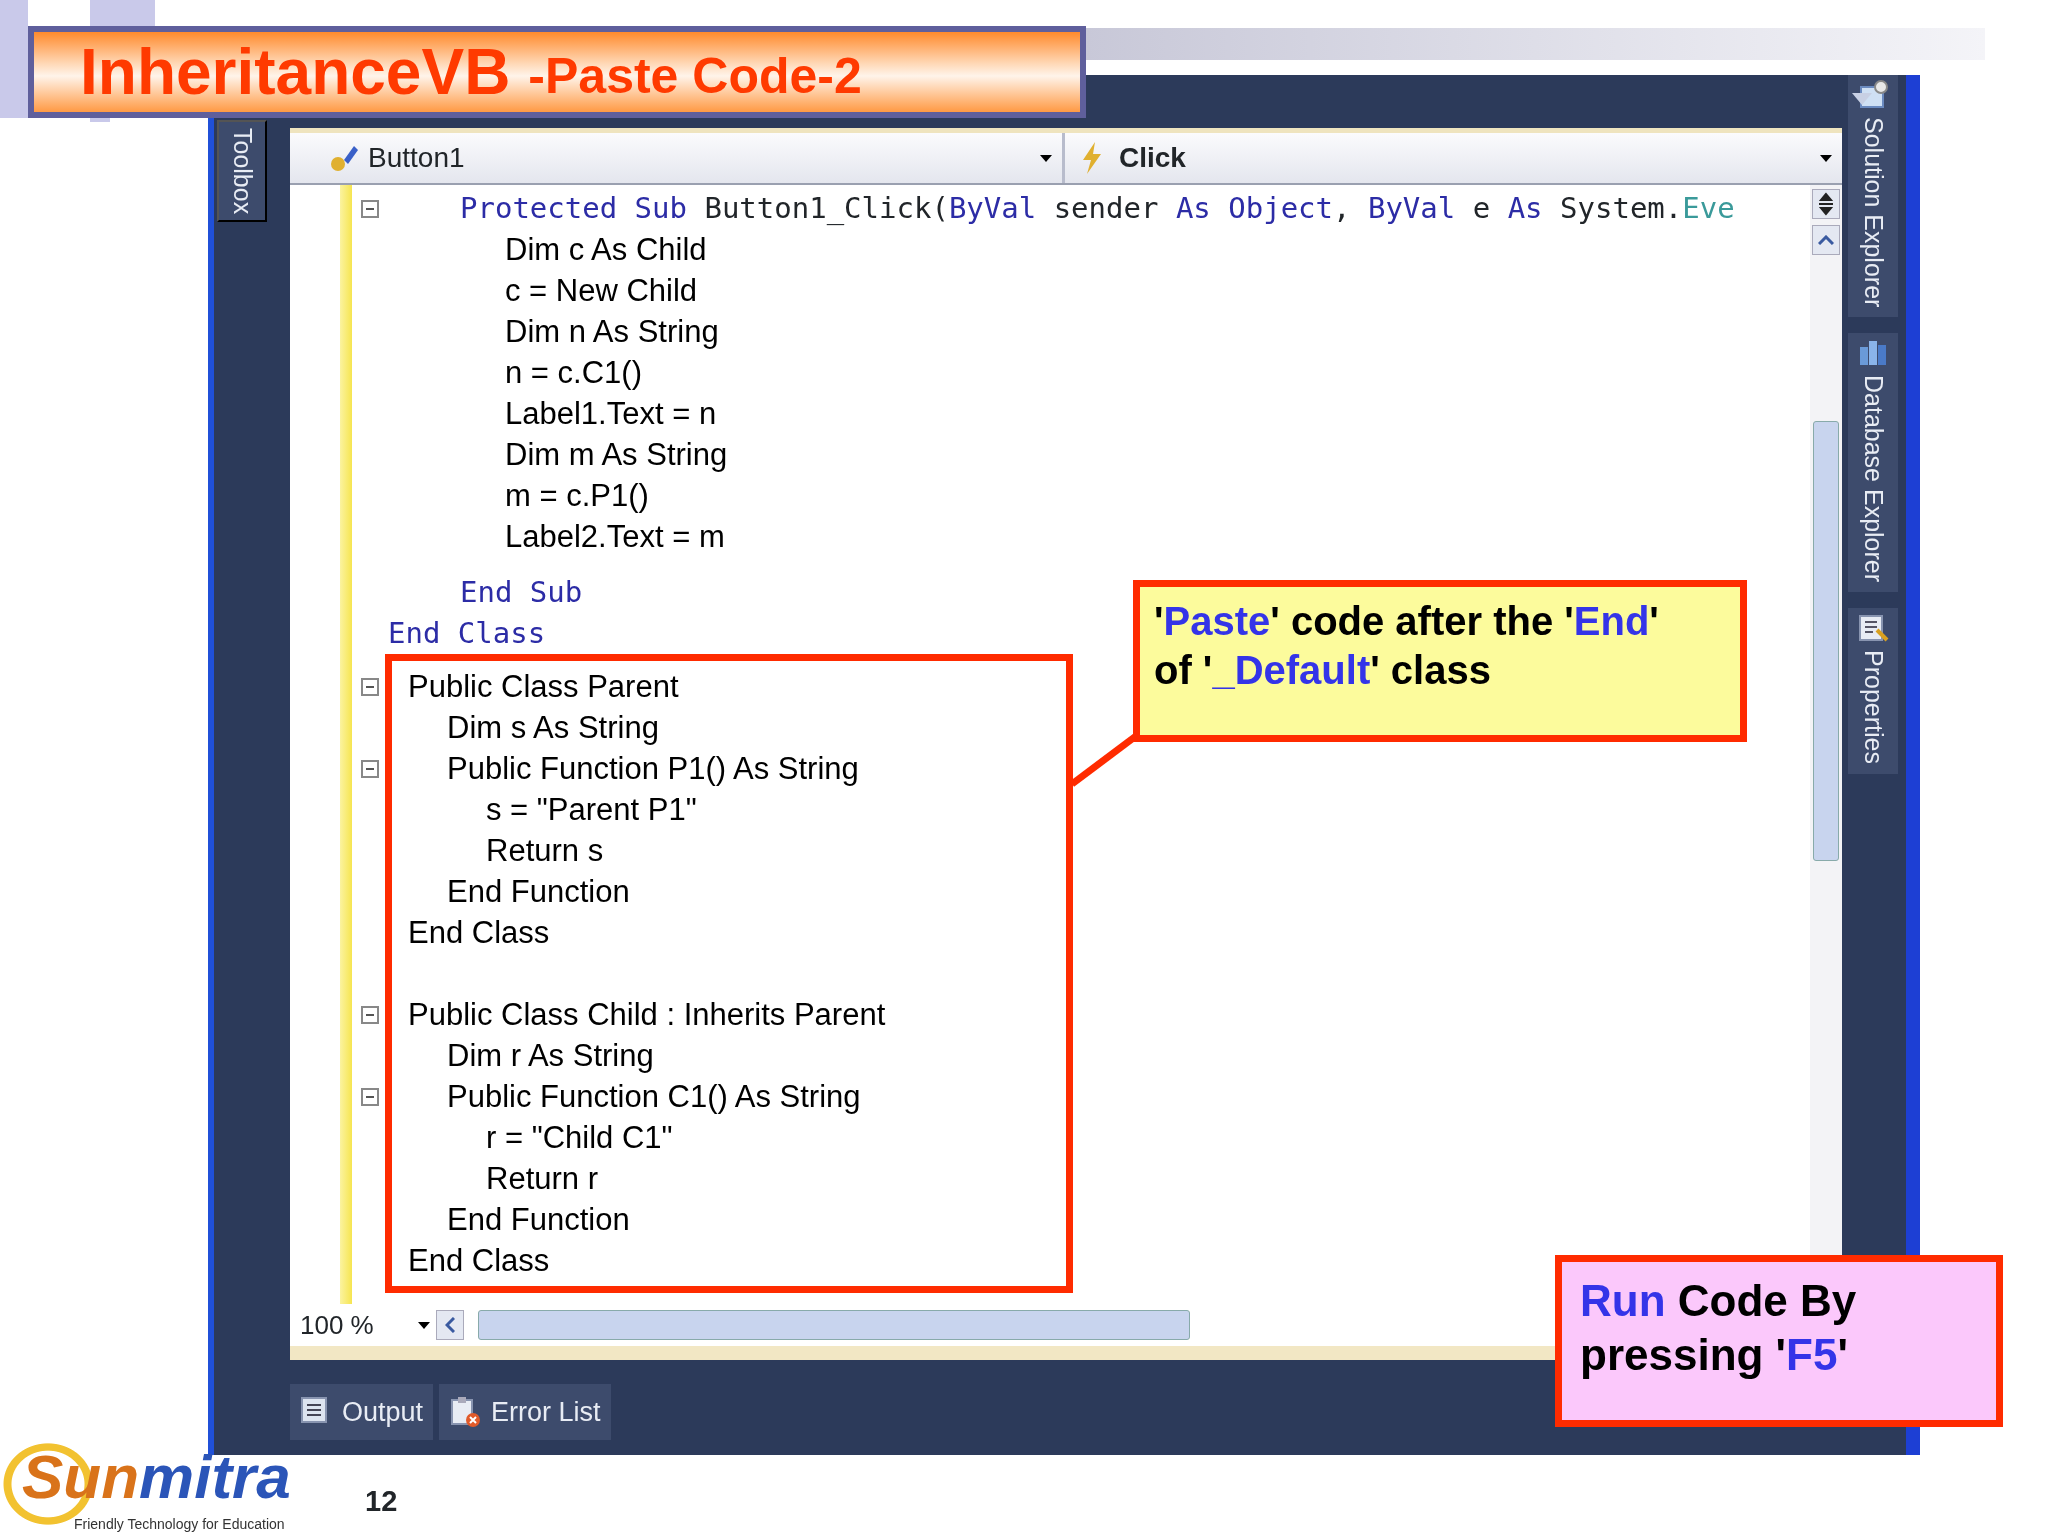  What do you see at coordinates (1873, 95) in the screenshot?
I see `window-icon` at bounding box center [1873, 95].